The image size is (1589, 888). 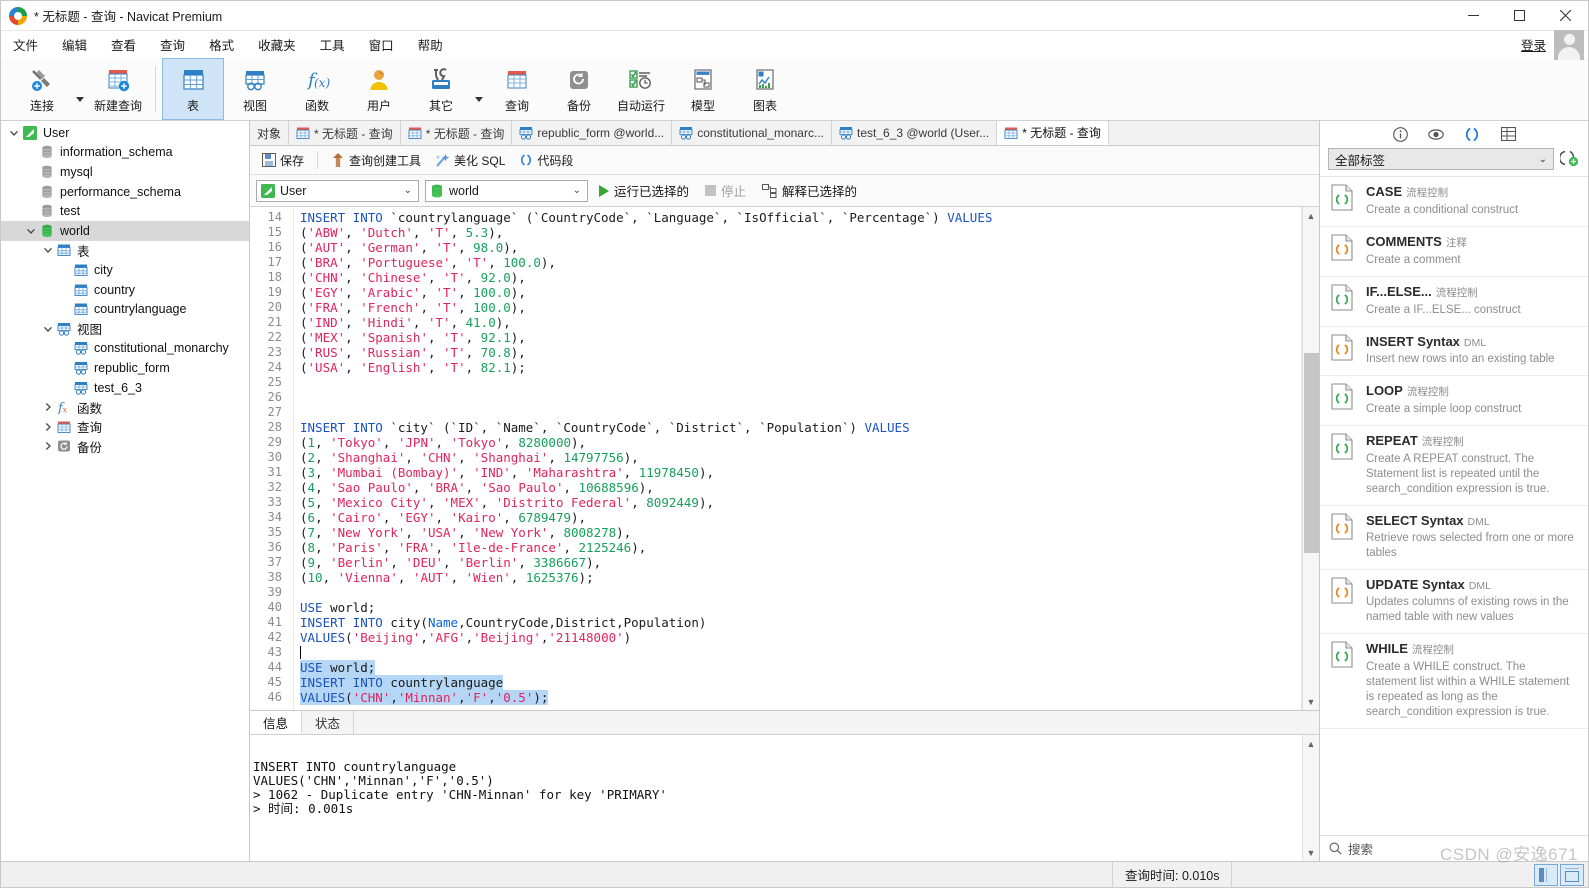 What do you see at coordinates (1454, 202) in the screenshot?
I see `snippet-item: CASE 流程控制 Create a conditional construct` at bounding box center [1454, 202].